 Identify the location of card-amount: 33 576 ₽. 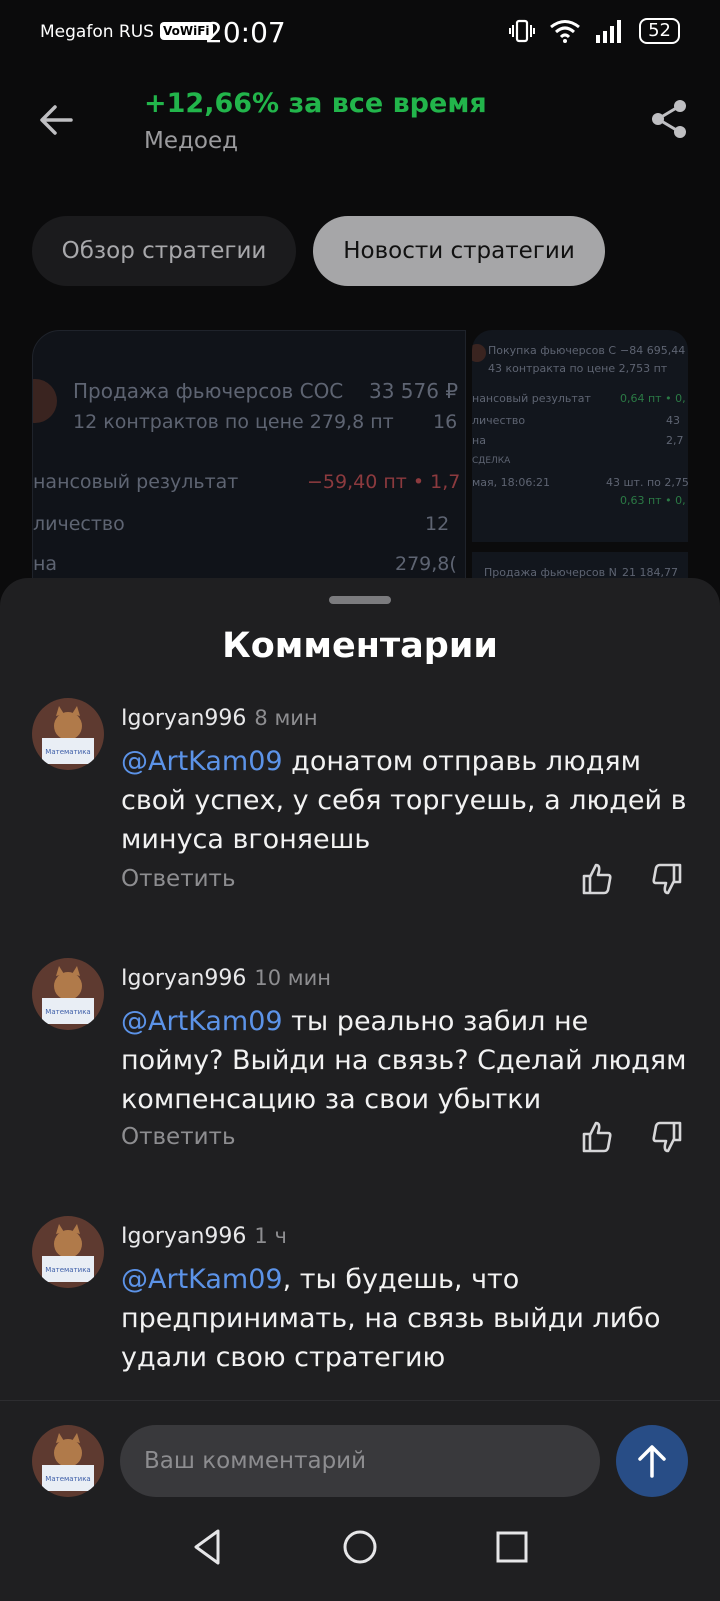
(414, 391).